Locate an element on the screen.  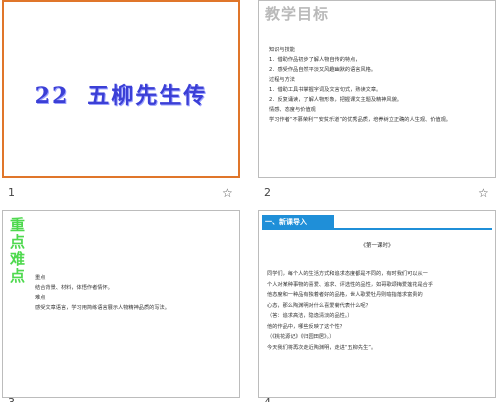
text-line: 知识与技能 is located at coordinates (282, 50).